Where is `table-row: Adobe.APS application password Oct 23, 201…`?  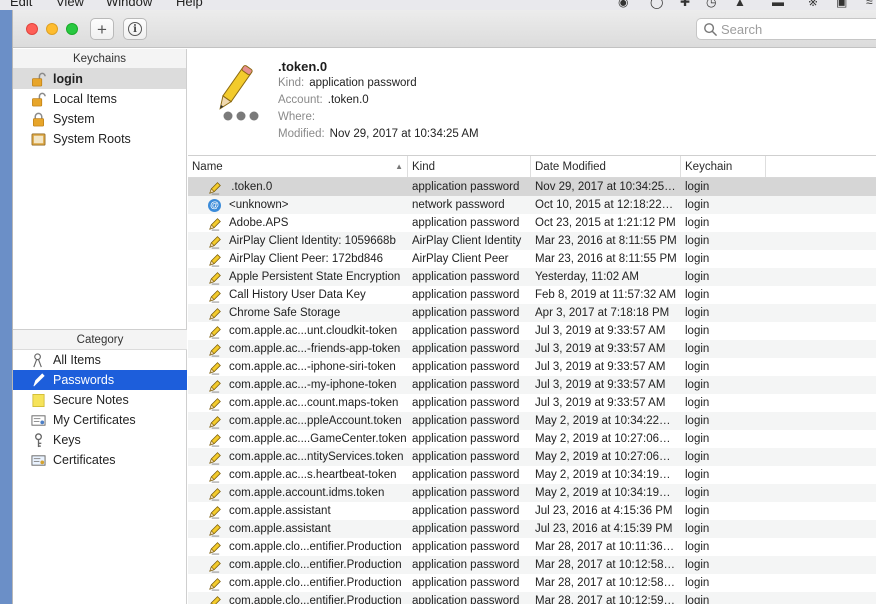
table-row: Adobe.APS application password Oct 23, 201… is located at coordinates (532, 223).